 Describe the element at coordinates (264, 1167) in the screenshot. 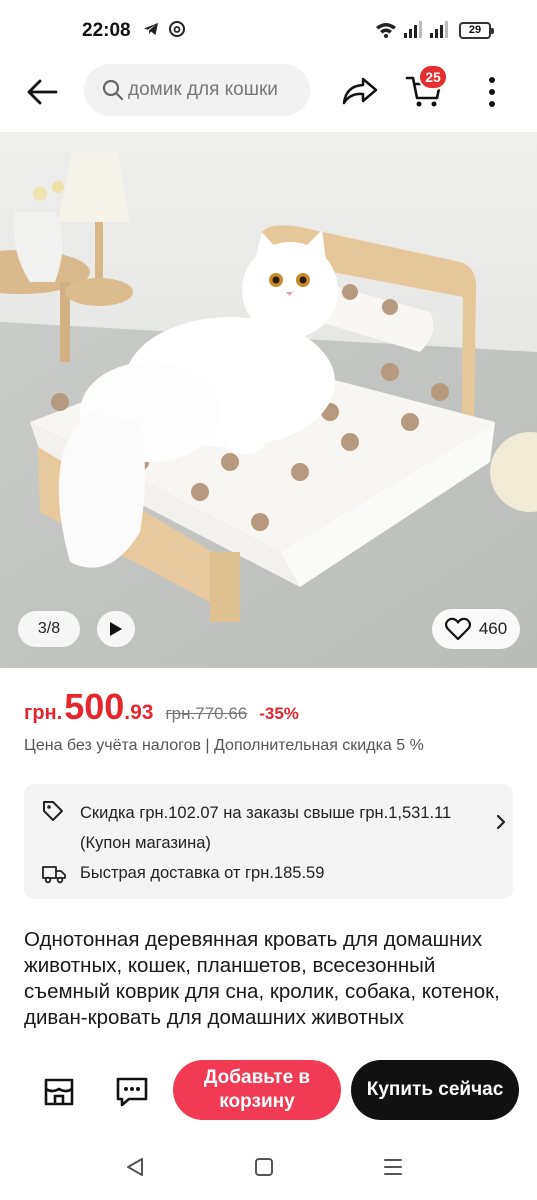

I see `nav-home-icon` at that location.